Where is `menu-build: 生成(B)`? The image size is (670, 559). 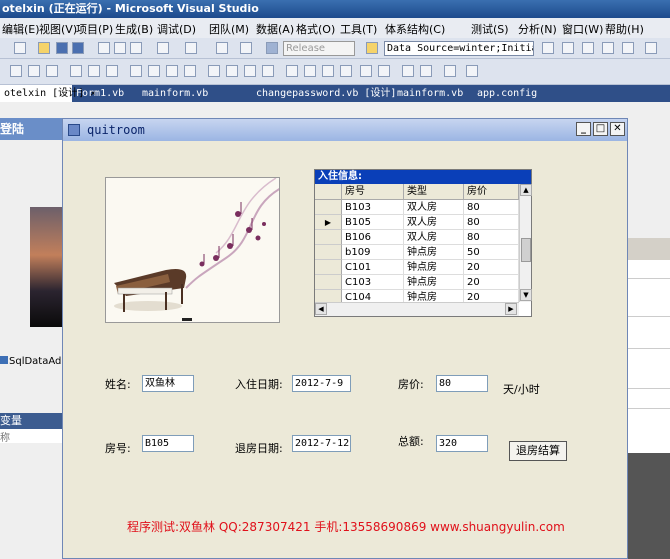
menu-build: 生成(B) is located at coordinates (134, 29).